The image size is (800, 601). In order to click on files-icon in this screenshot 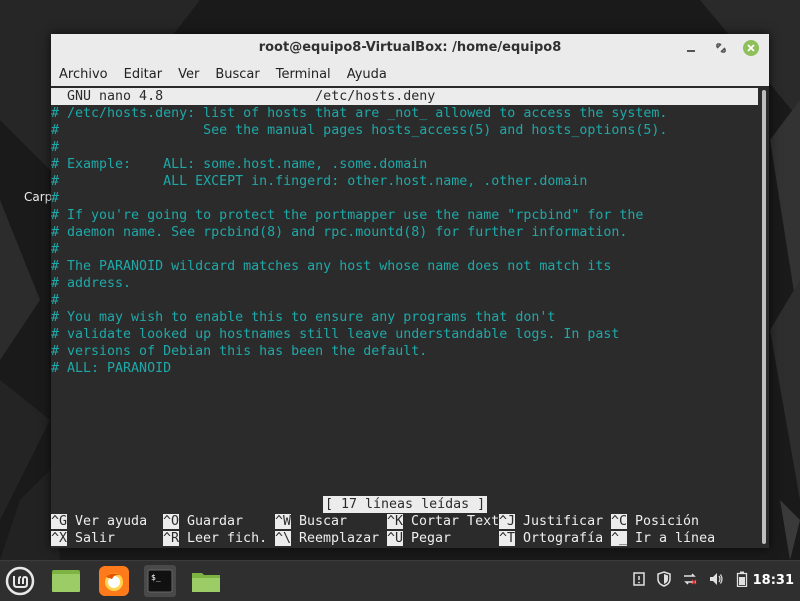, I will do `click(206, 581)`.